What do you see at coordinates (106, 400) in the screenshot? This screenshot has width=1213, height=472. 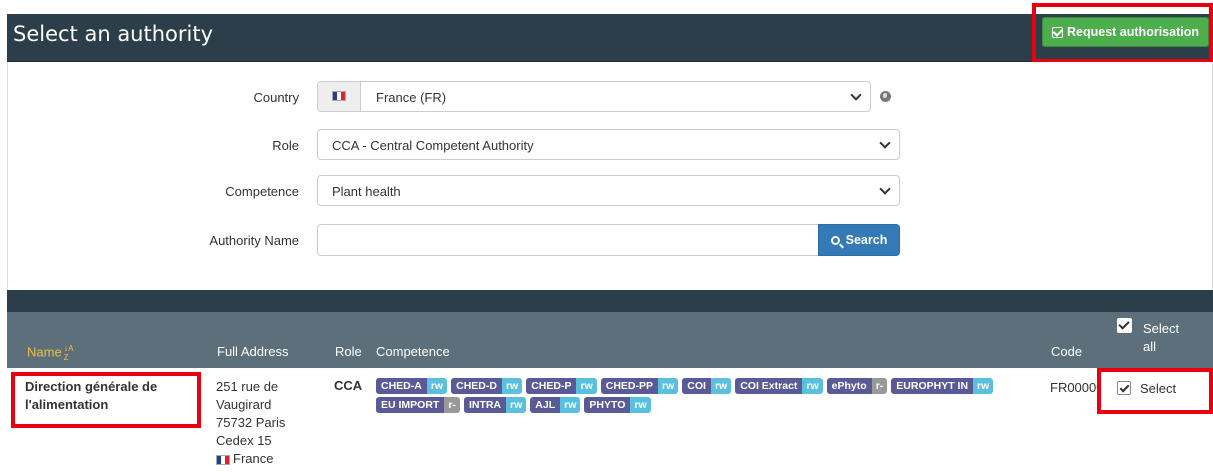 I see `highlight-authority-name` at bounding box center [106, 400].